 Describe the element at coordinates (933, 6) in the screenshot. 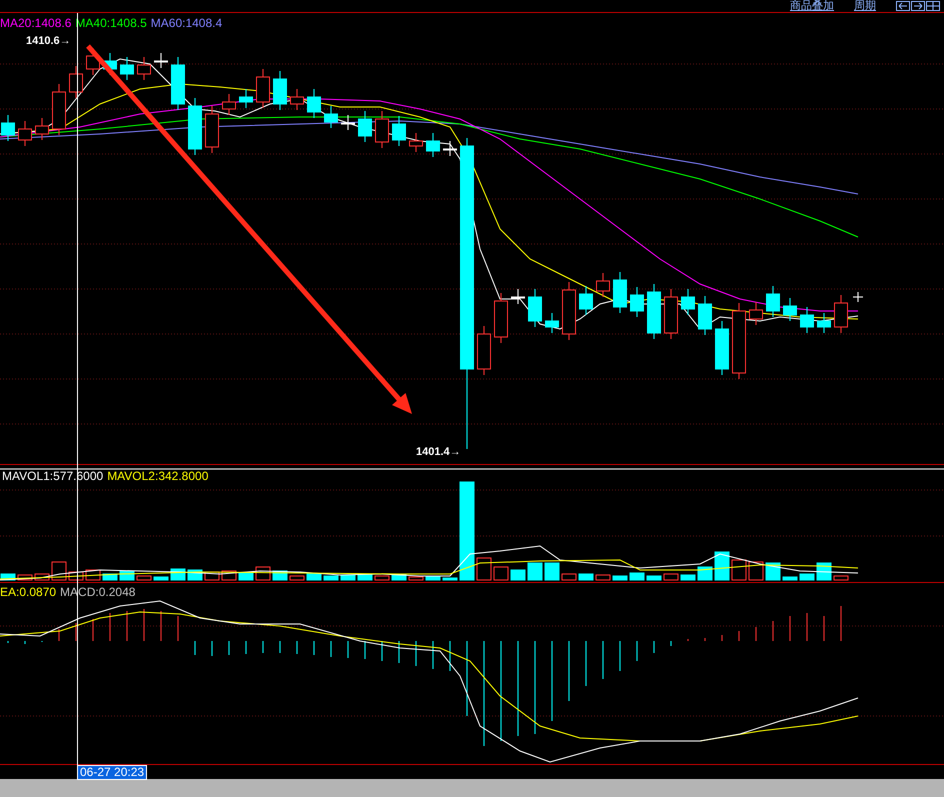

I see `split-window-icon` at that location.